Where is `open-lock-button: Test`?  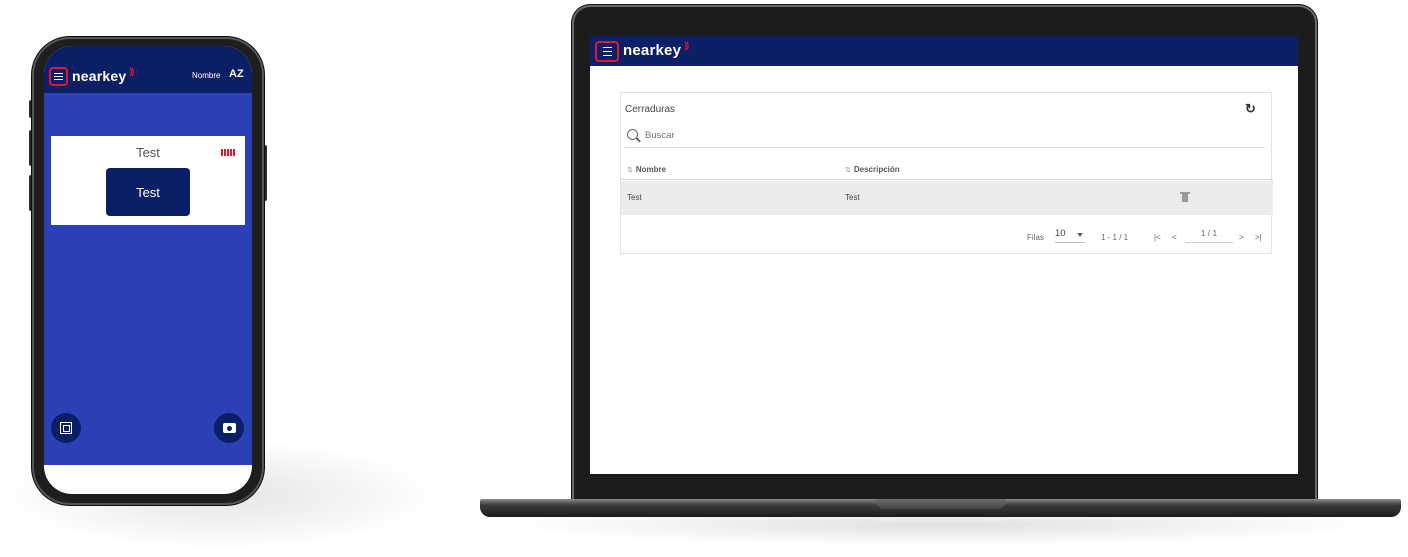
open-lock-button: Test is located at coordinates (148, 192).